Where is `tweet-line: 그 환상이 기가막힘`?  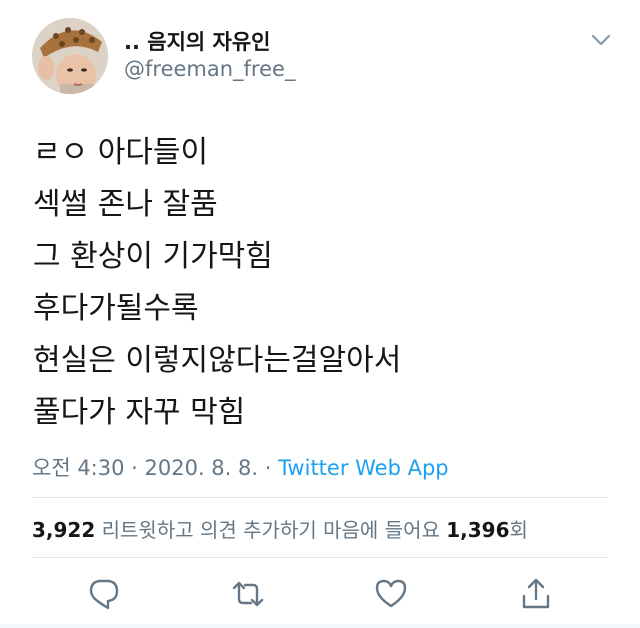 tweet-line: 그 환상이 기가막힘 is located at coordinates (153, 256).